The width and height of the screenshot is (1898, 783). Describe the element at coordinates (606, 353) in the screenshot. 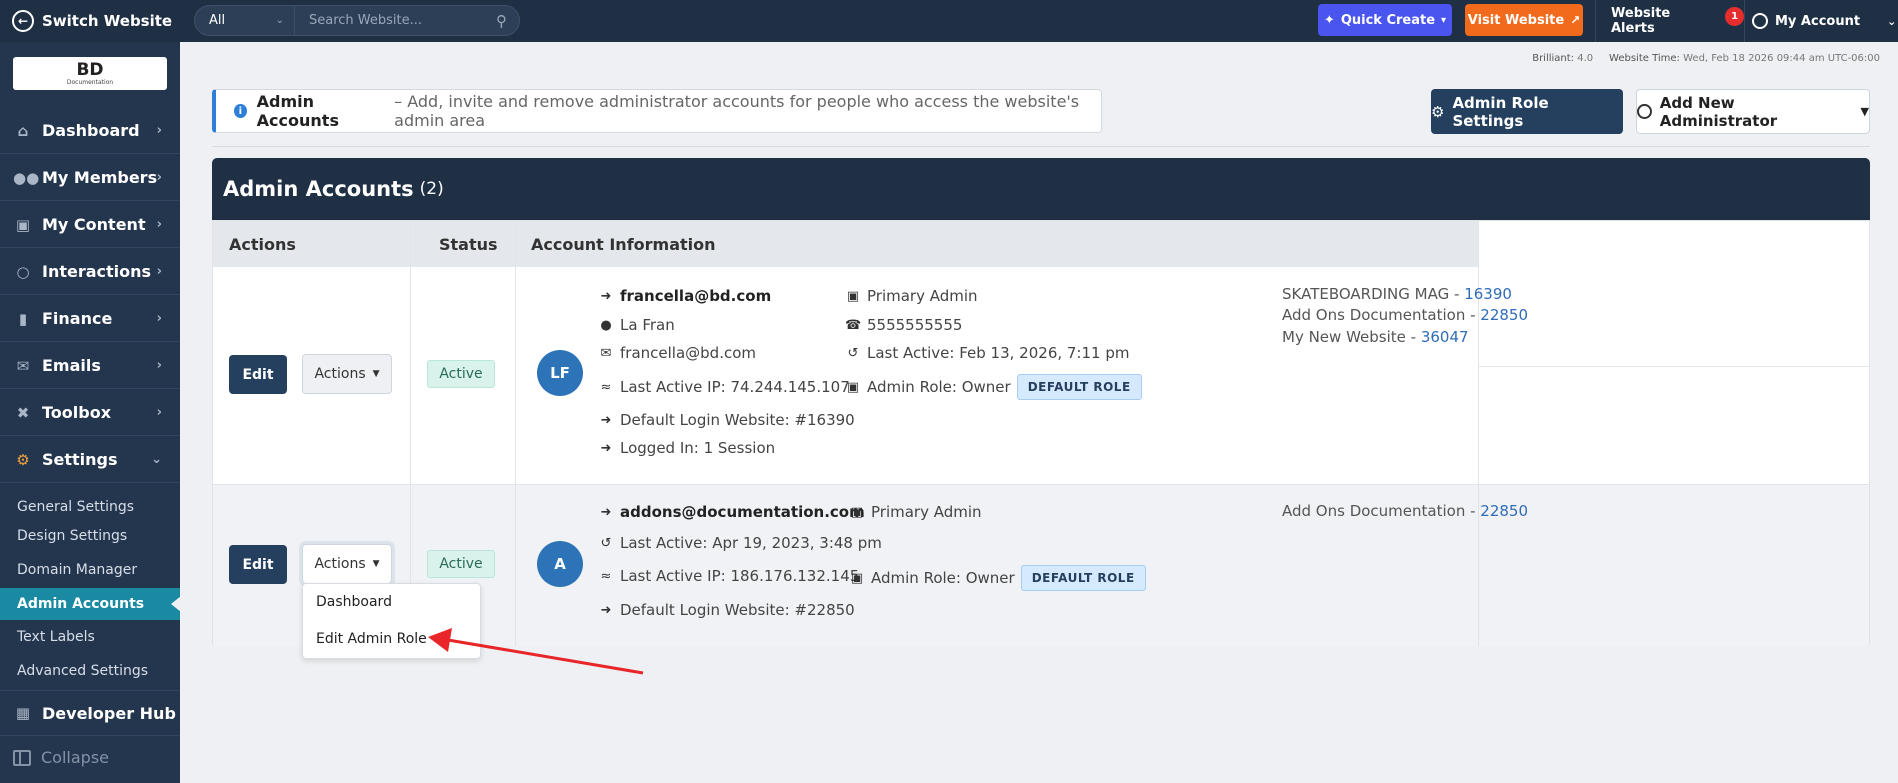

I see `envelope-icon: ✉` at that location.